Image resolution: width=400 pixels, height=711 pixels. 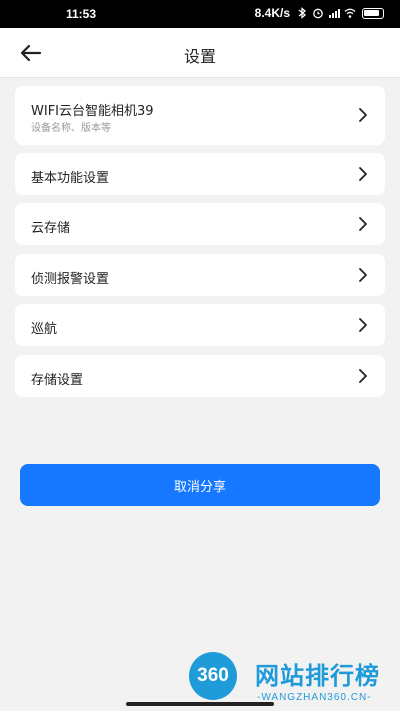 I want to click on watermark-360-logo: 360, so click(x=213, y=676).